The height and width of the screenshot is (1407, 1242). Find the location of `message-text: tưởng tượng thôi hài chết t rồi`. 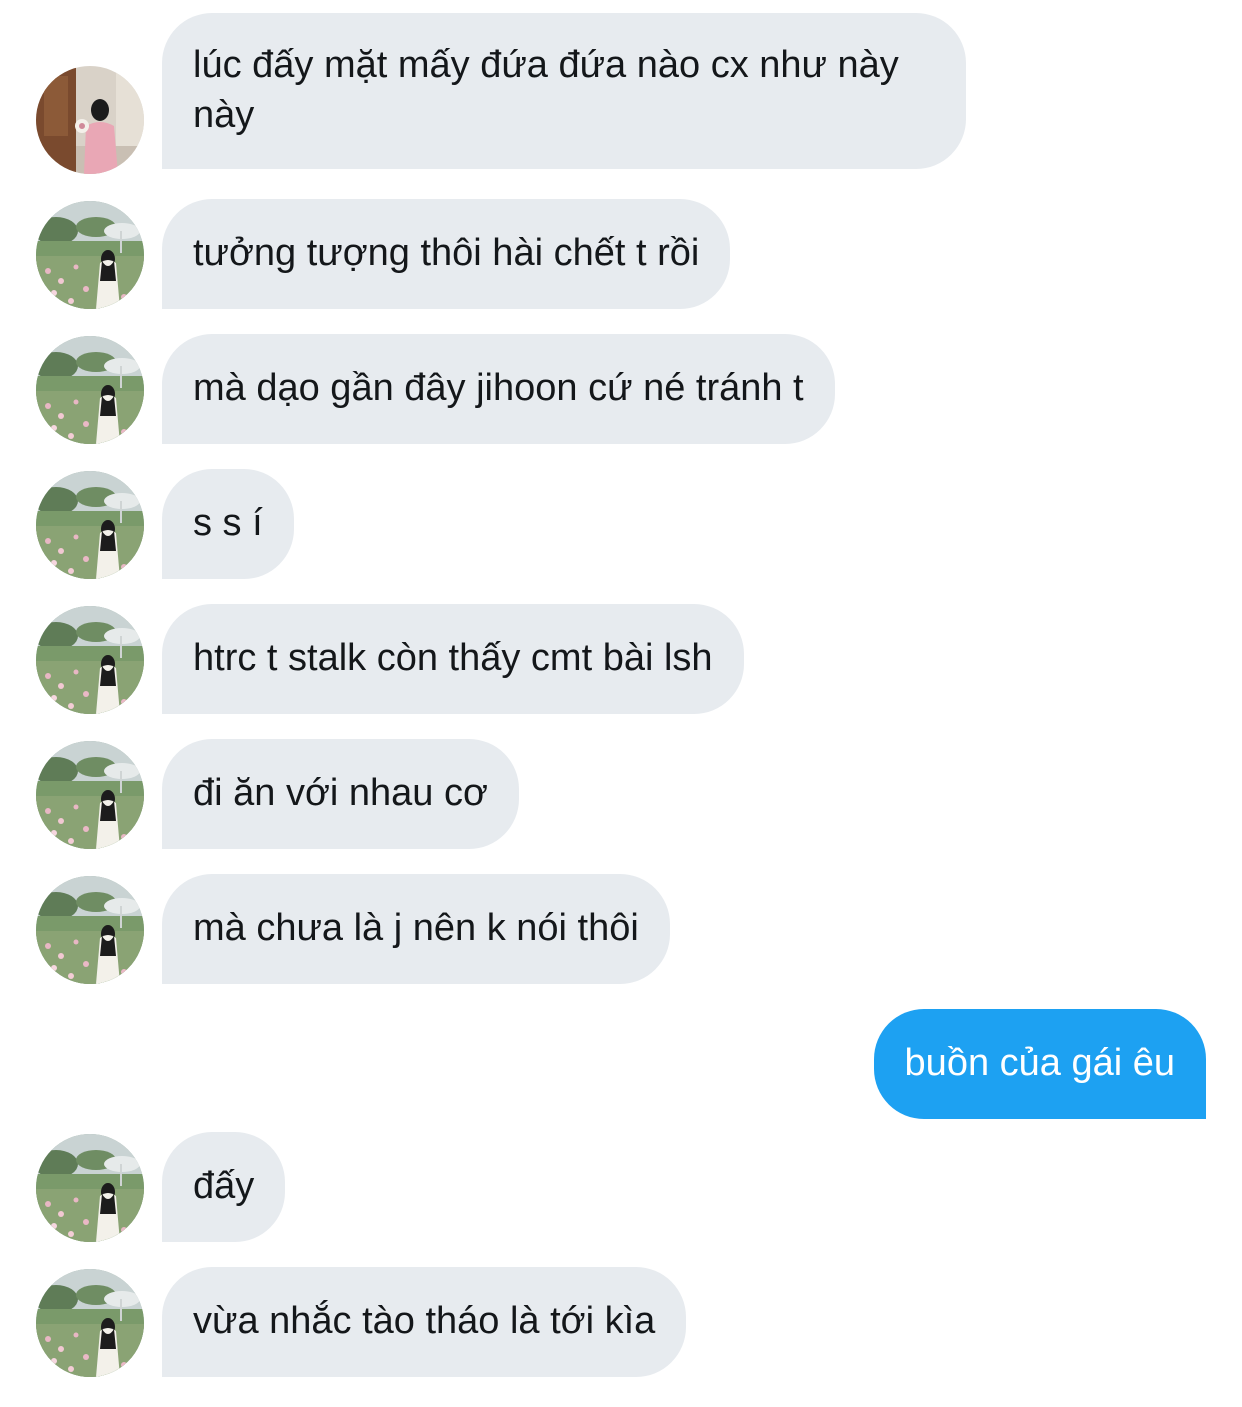

message-text: tưởng tượng thôi hài chết t rồi is located at coordinates (446, 253).